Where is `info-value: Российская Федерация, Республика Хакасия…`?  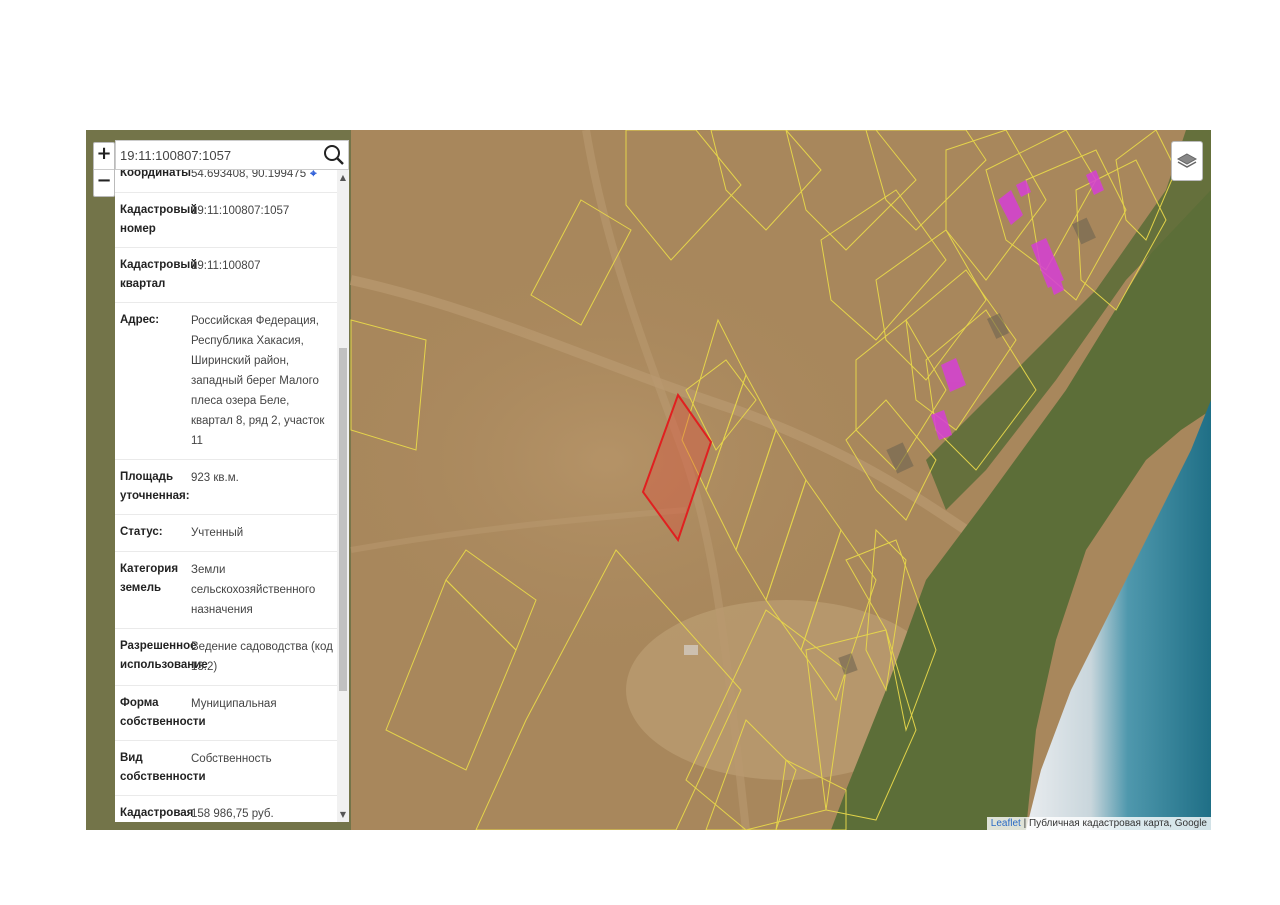 info-value: Российская Федерация, Республика Хакасия… is located at coordinates (262, 381).